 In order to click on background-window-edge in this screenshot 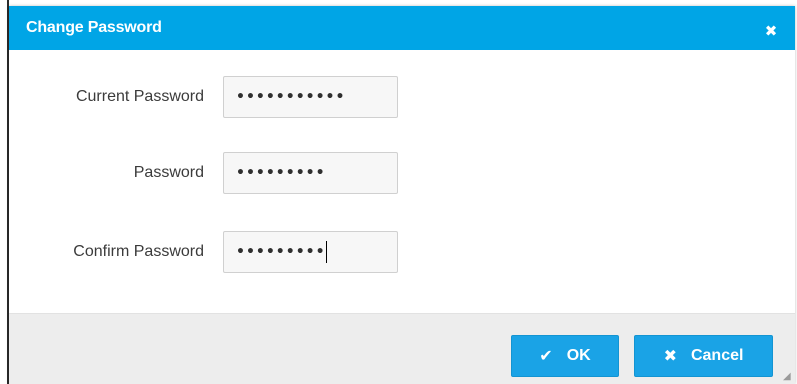, I will do `click(4, 192)`.